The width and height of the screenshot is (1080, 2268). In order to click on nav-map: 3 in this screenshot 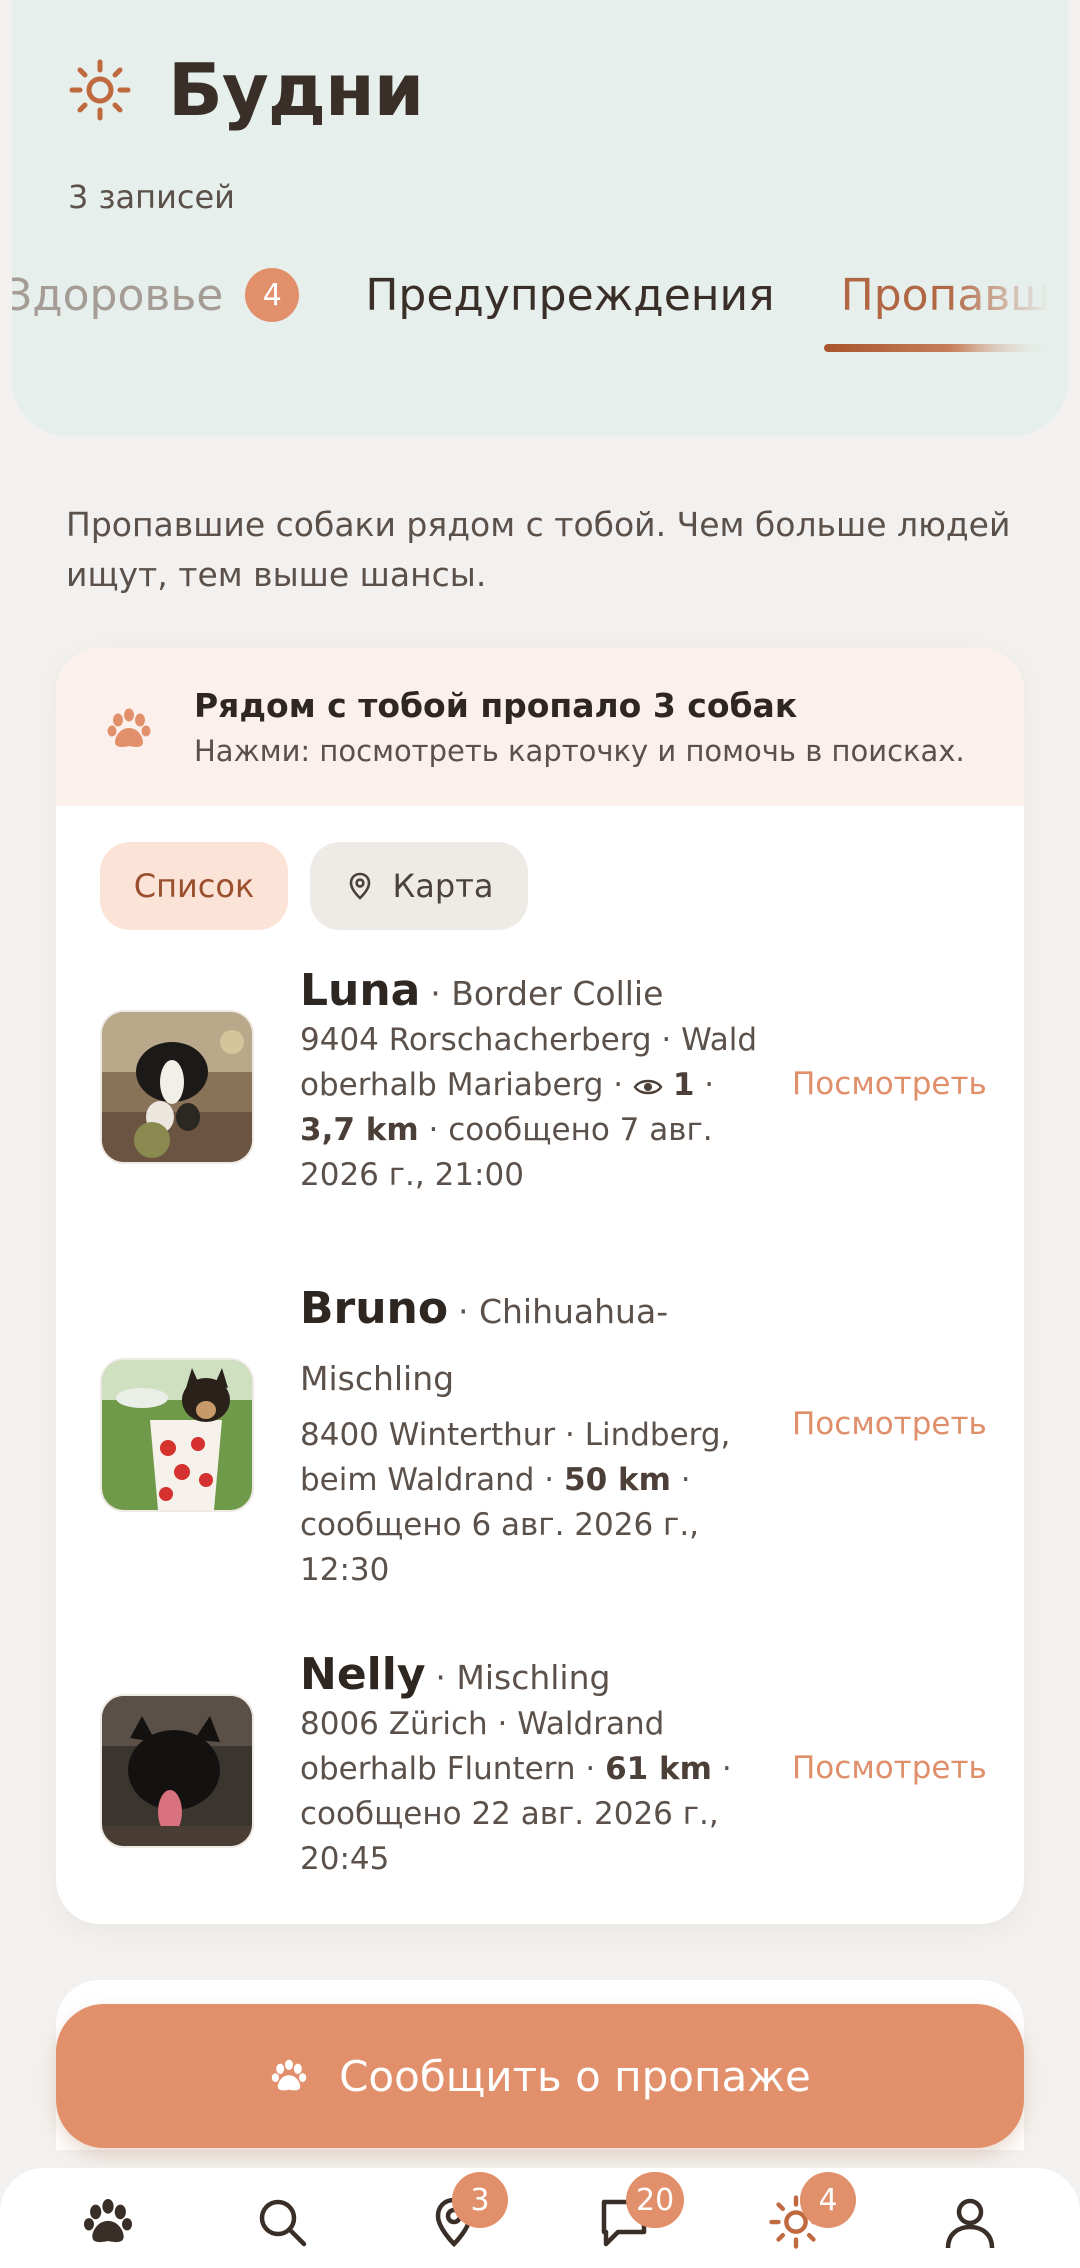, I will do `click(467, 2213)`.